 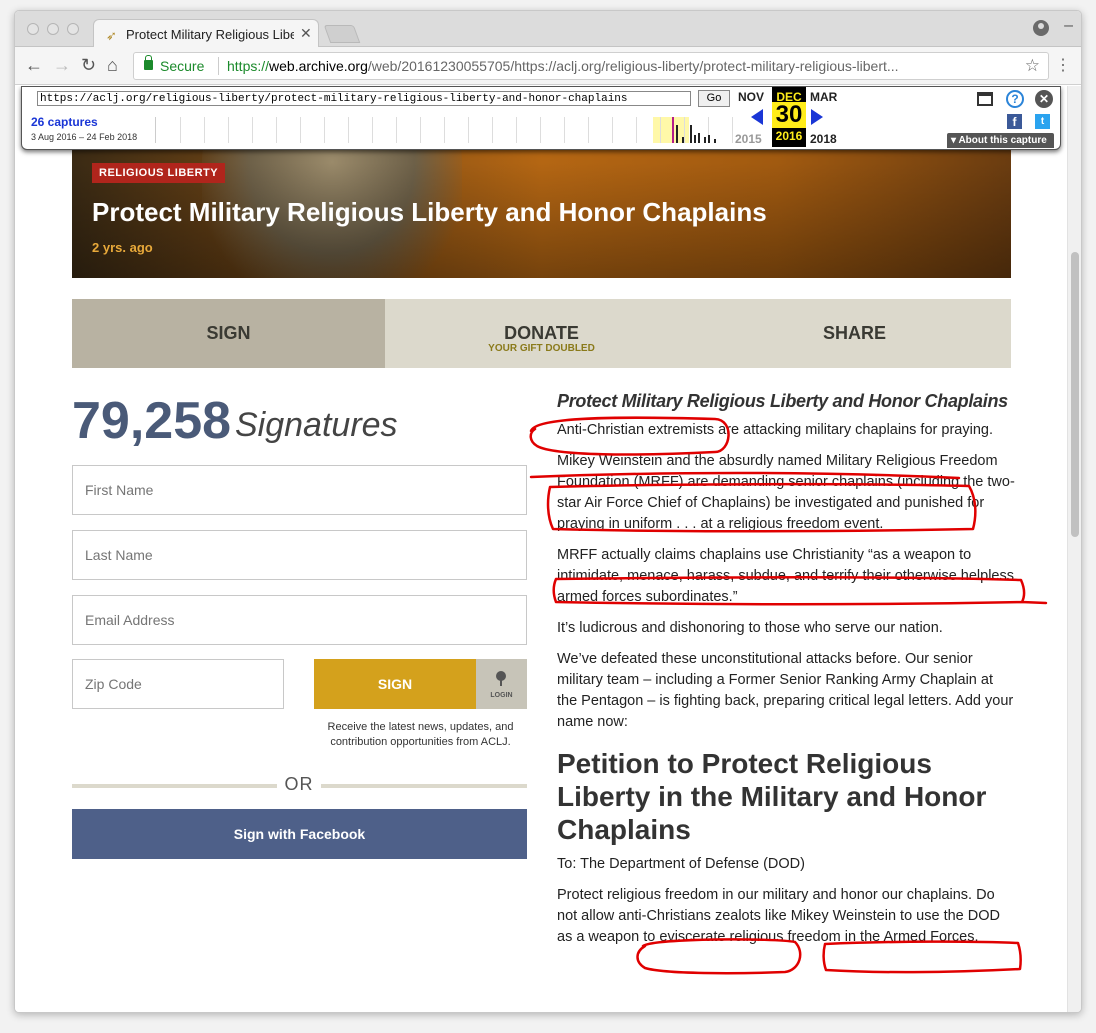 I want to click on minimize-window-light, so click(x=53, y=29).